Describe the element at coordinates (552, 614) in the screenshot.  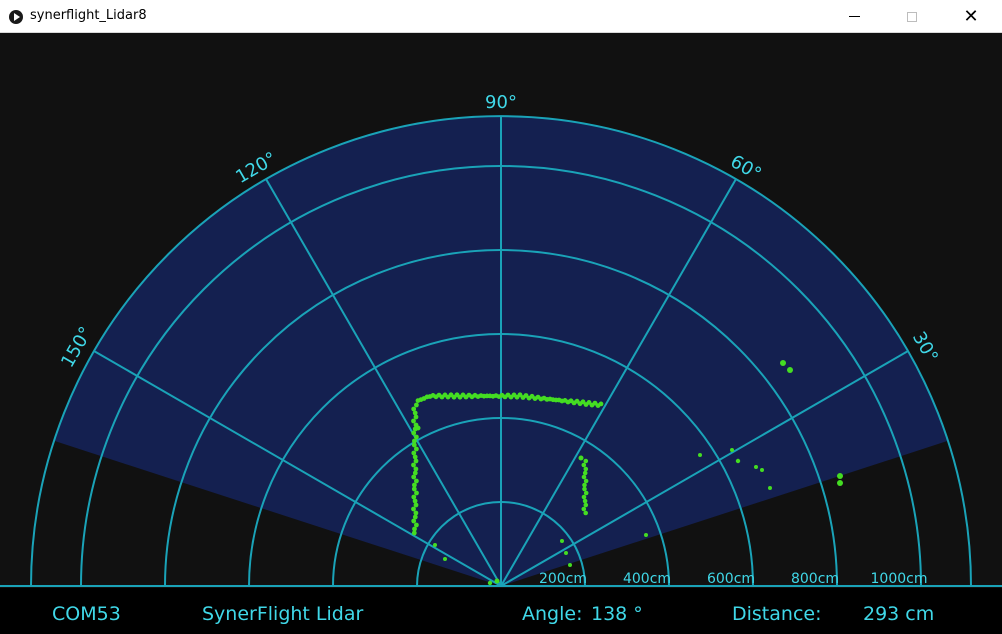
I see `angle-caption: Angle:` at that location.